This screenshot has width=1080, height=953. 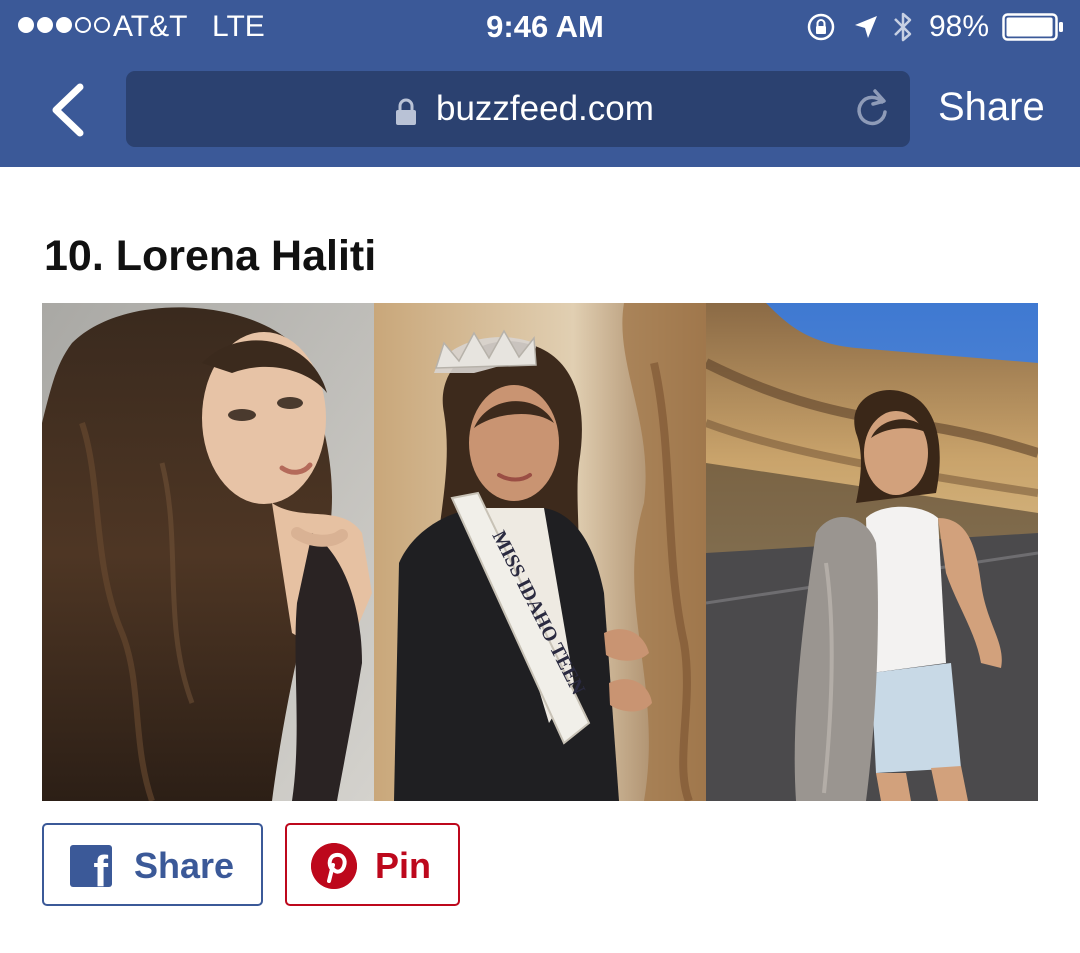 I want to click on rotation-lock-icon, so click(x=821, y=27).